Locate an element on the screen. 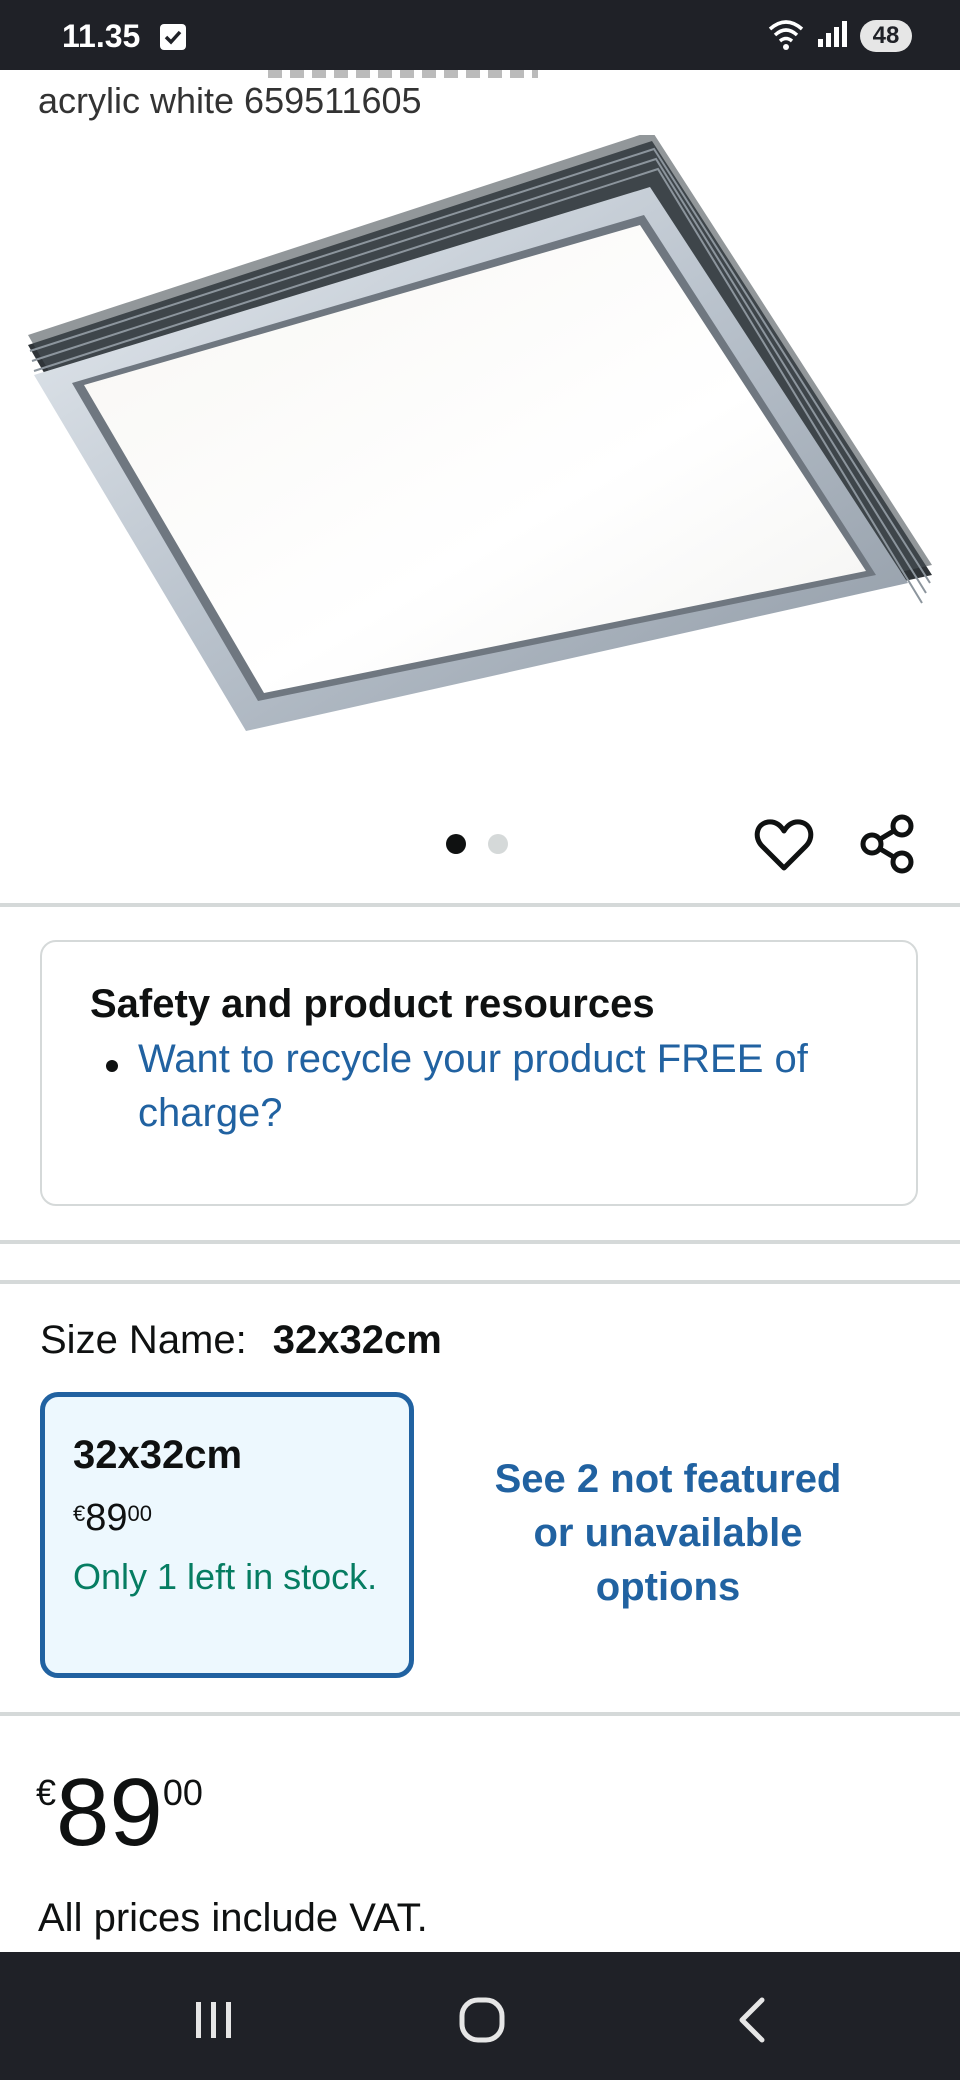 The width and height of the screenshot is (960, 2080). clock: 11.35 is located at coordinates (101, 36).